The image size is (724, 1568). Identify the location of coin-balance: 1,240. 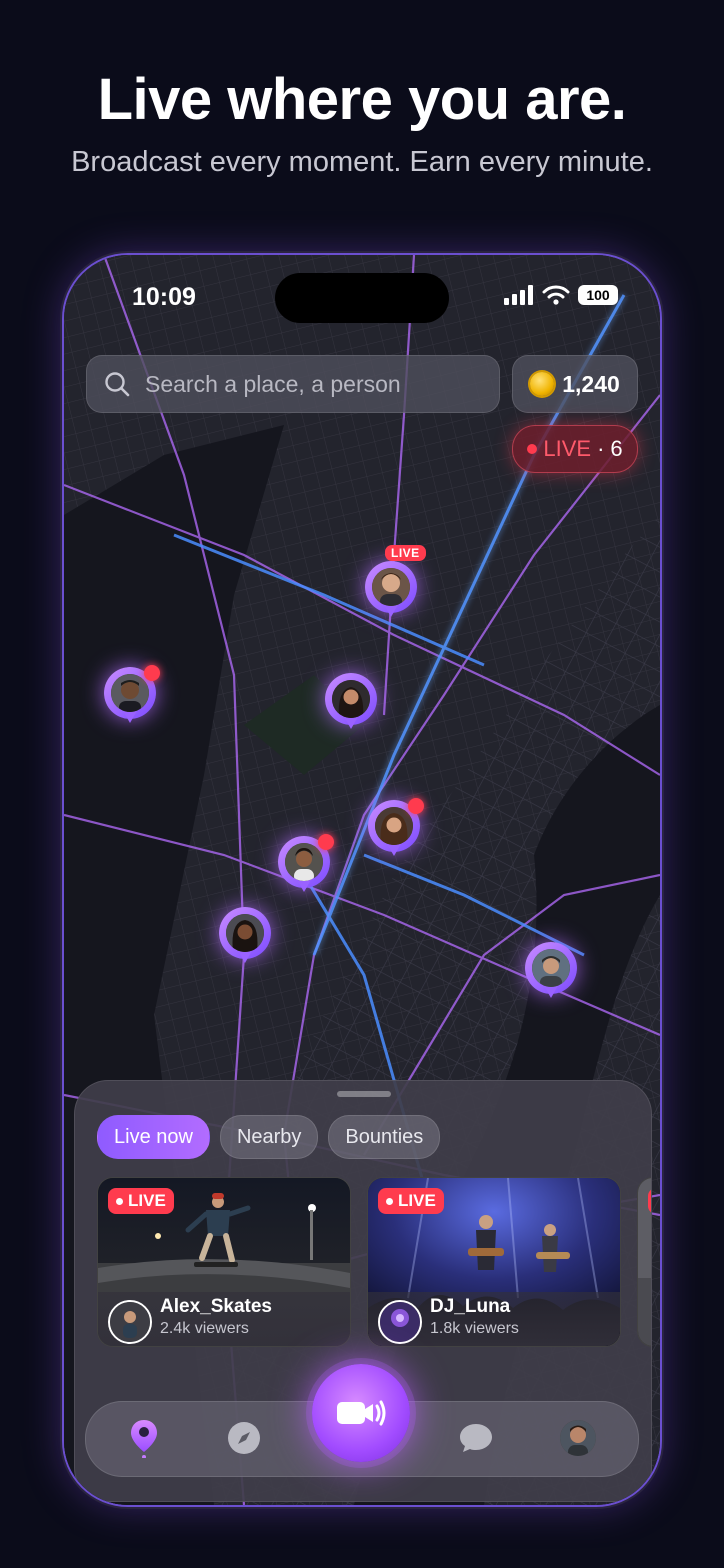
(591, 383).